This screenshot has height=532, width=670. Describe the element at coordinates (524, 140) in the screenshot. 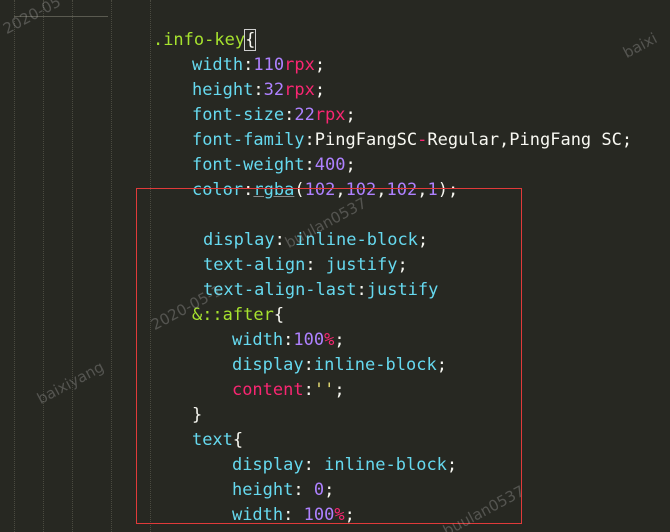

I see `property-value: Regular,PingFang SC` at that location.